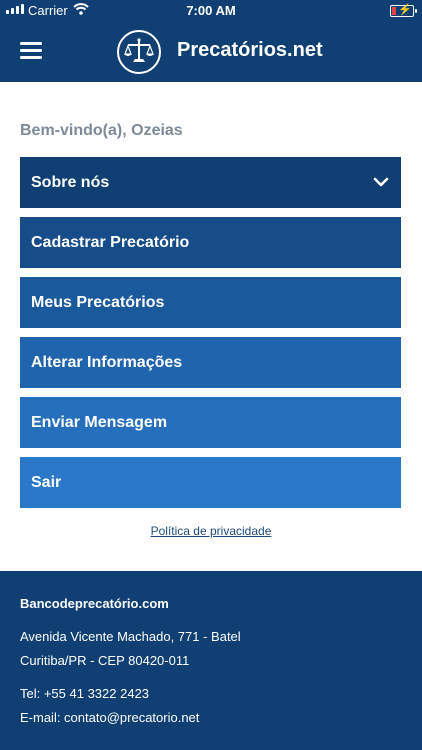 This screenshot has width=422, height=750. Describe the element at coordinates (210, 362) in the screenshot. I see `menu-item-alterar-informacoes: Alterar Informações` at that location.